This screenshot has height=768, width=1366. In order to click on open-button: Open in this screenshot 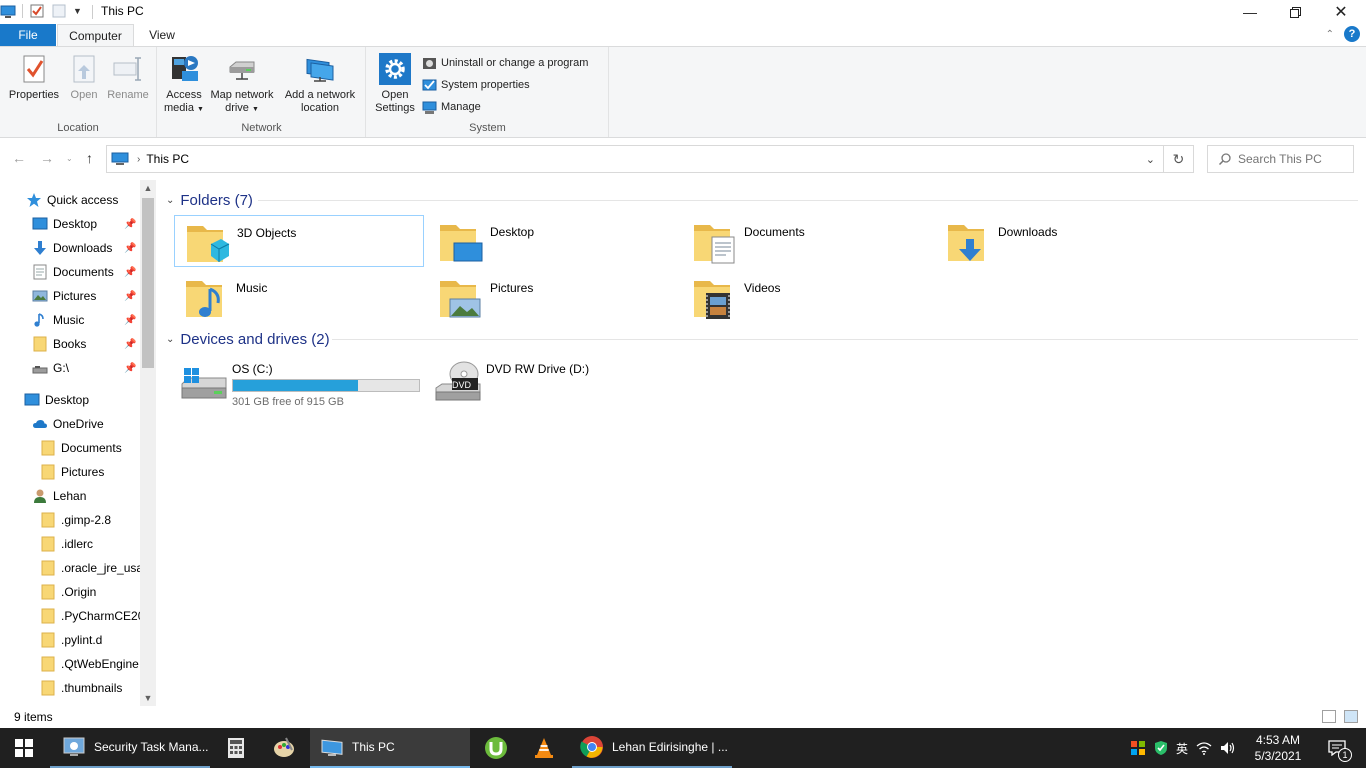, I will do `click(84, 76)`.